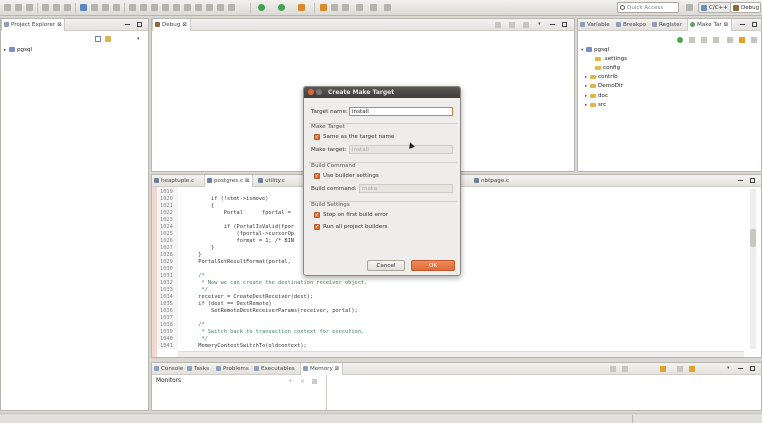 The width and height of the screenshot is (762, 423). What do you see at coordinates (187, 248) in the screenshot?
I see `code-line: 1027 }` at bounding box center [187, 248].